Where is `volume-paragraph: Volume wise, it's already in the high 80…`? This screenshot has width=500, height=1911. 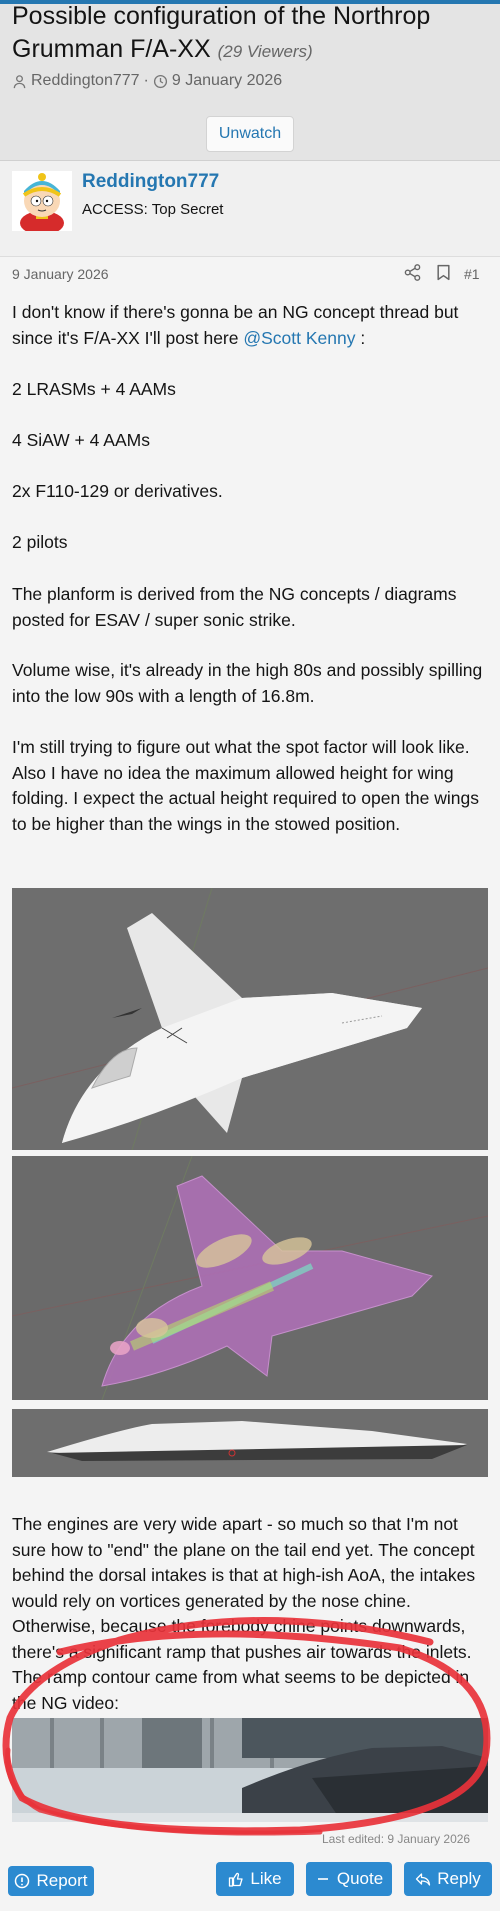
volume-paragraph: Volume wise, it's already in the high 80… is located at coordinates (247, 683).